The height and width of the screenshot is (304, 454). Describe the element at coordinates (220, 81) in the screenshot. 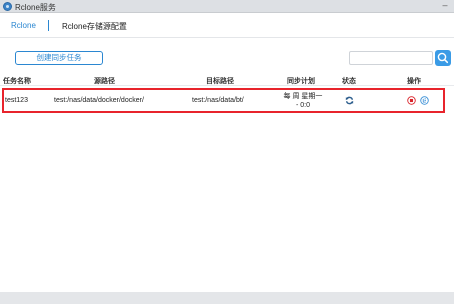

I see `header-target-path: 目标路径` at that location.